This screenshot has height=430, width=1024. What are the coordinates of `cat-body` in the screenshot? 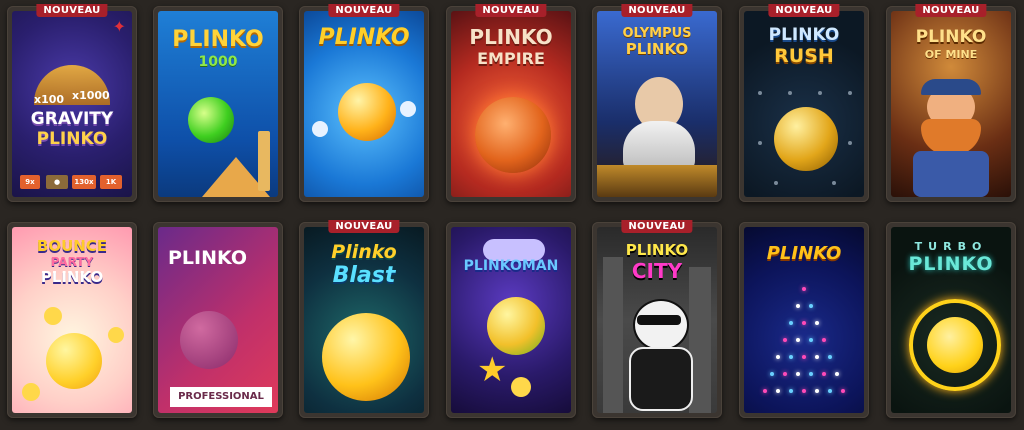 It's located at (661, 379).